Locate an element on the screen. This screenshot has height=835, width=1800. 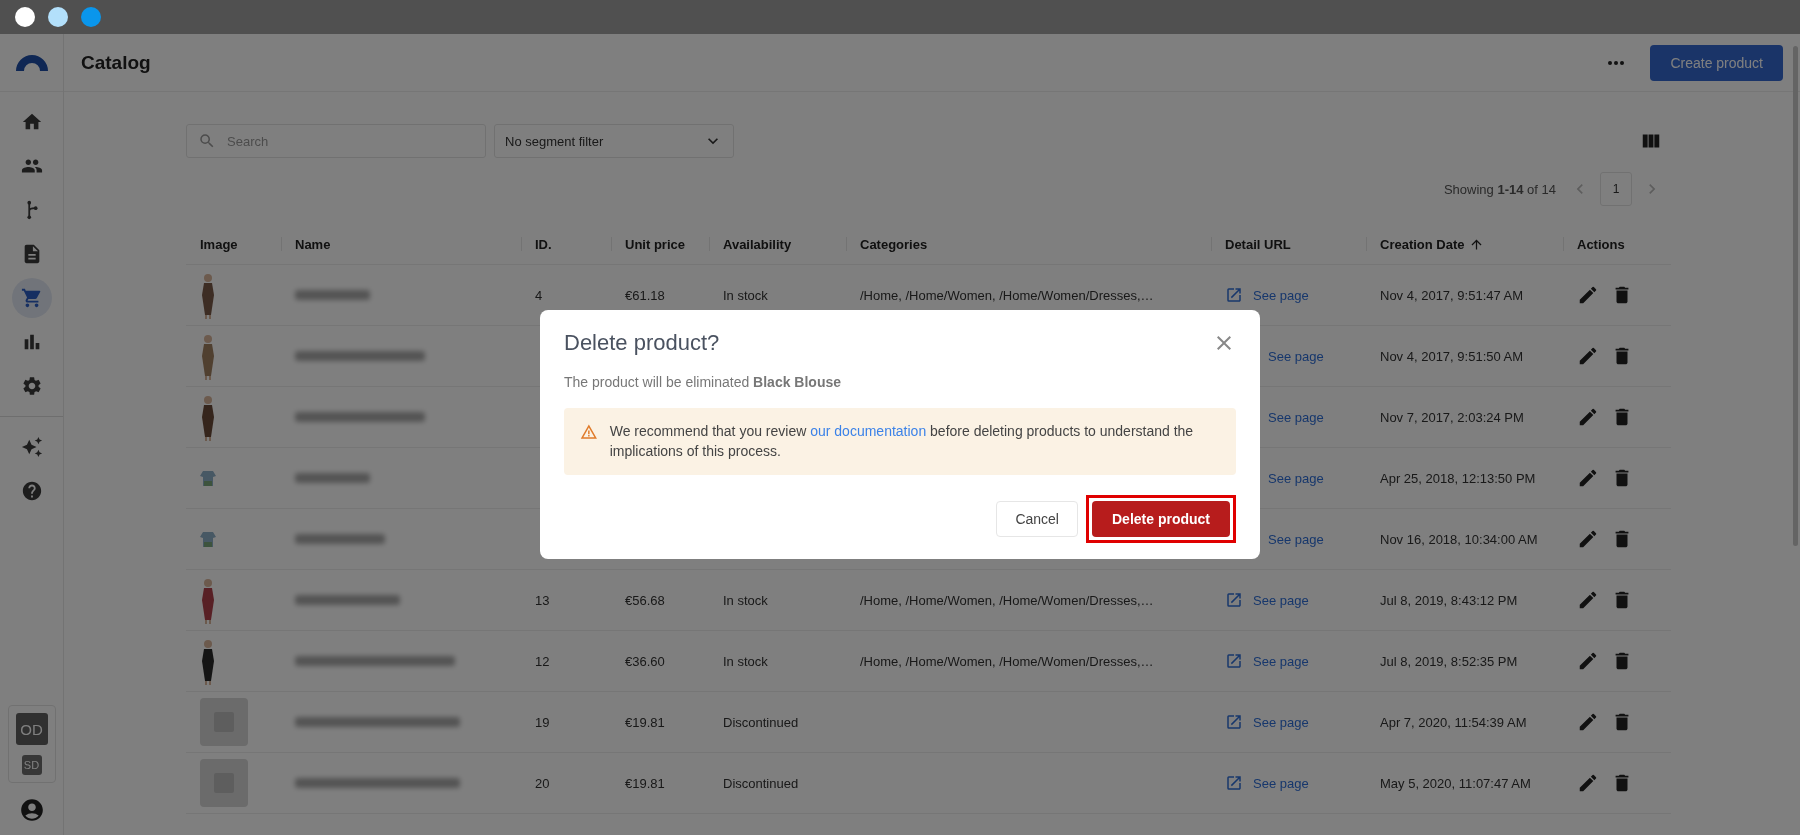
table-cell: Apr 25, 2018, 12:13:50 PM is located at coordinates (1458, 478).